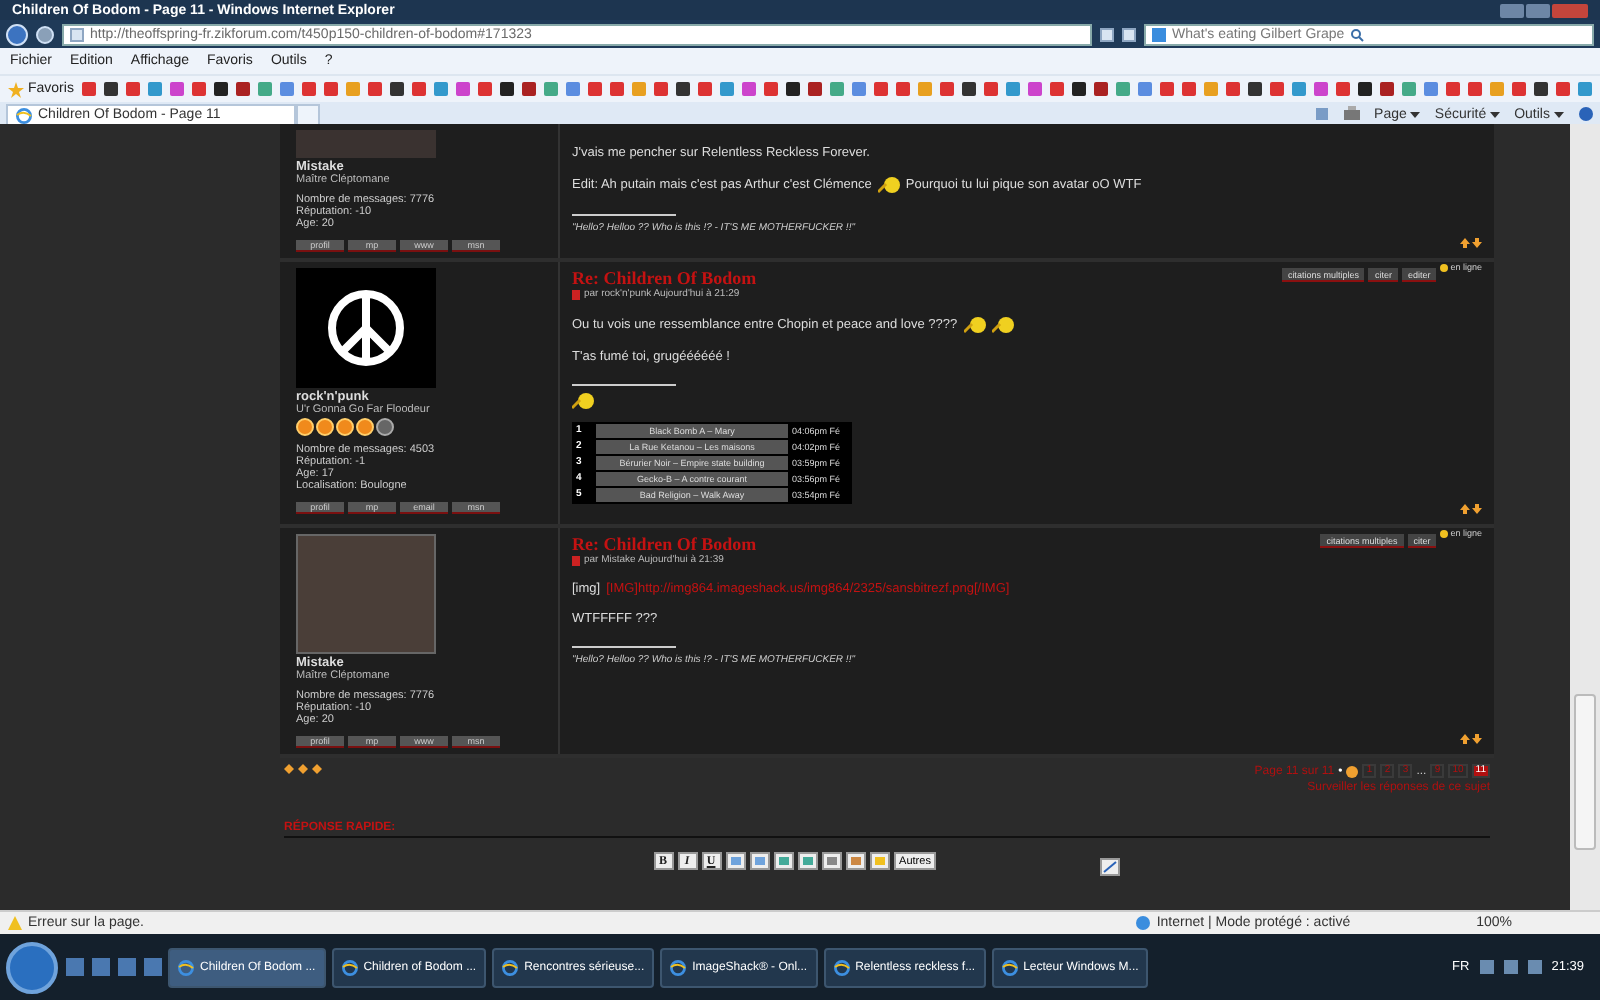  Describe the element at coordinates (1143, 923) in the screenshot. I see `globe-icon` at that location.